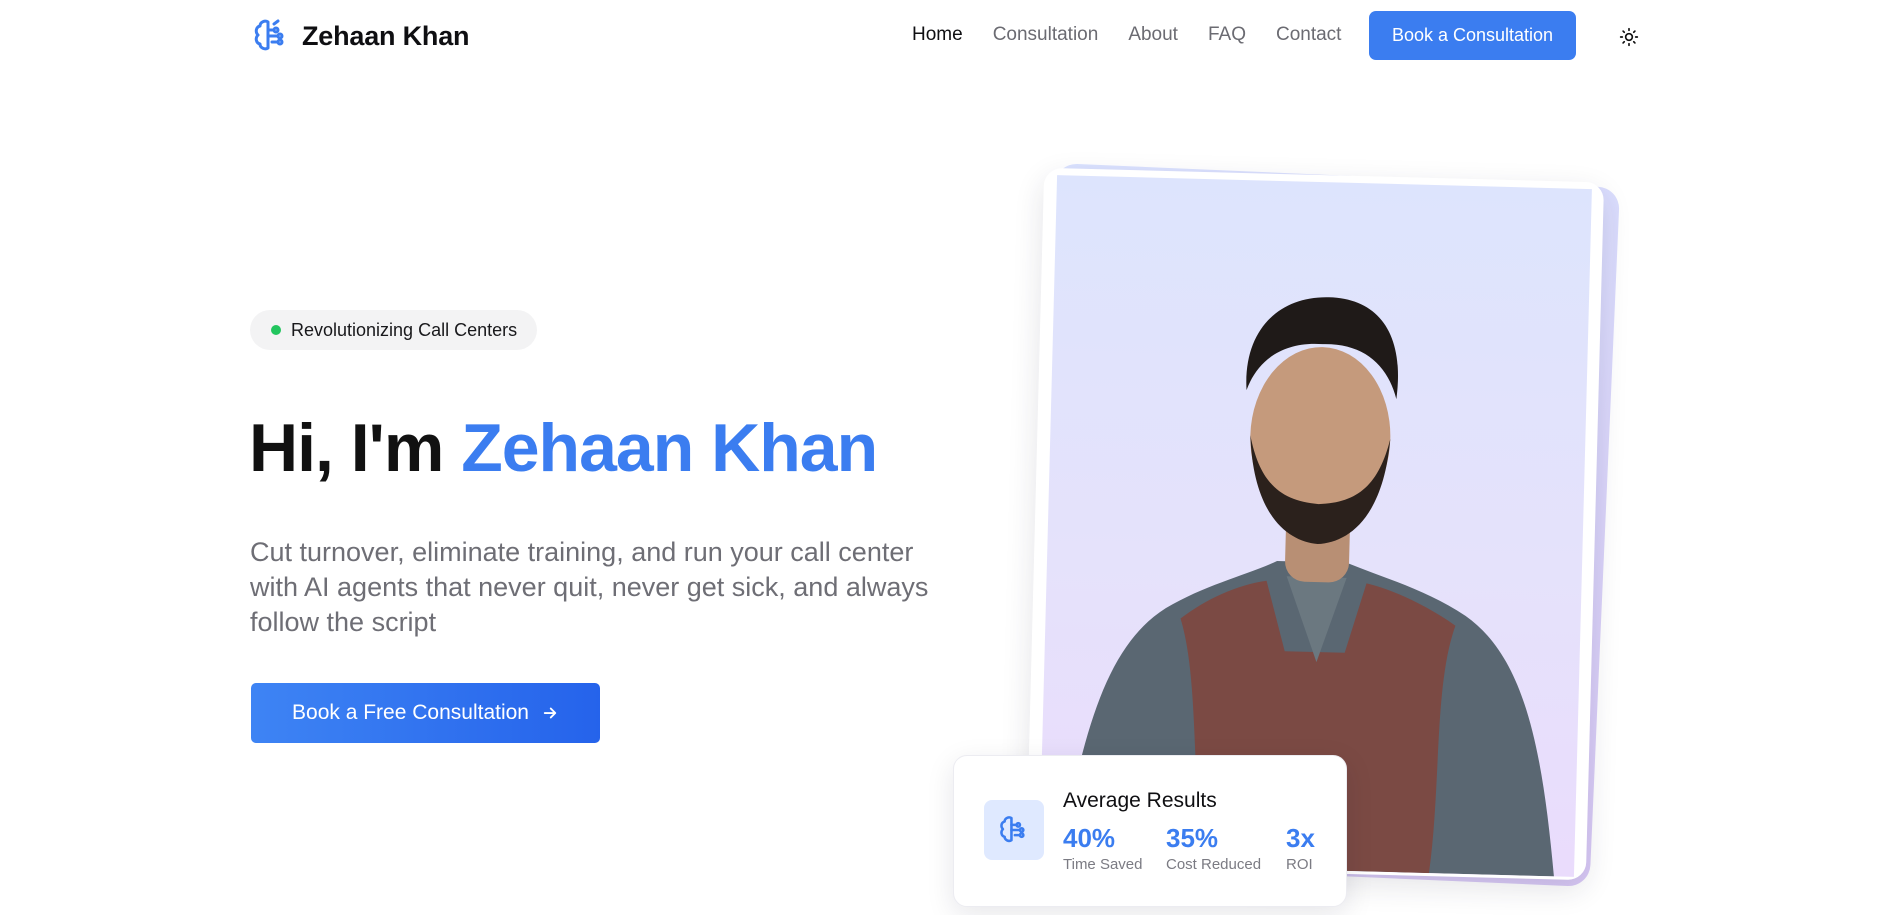 The width and height of the screenshot is (1902, 915). I want to click on book-consultation-button: Book a Consultation, so click(1472, 35).